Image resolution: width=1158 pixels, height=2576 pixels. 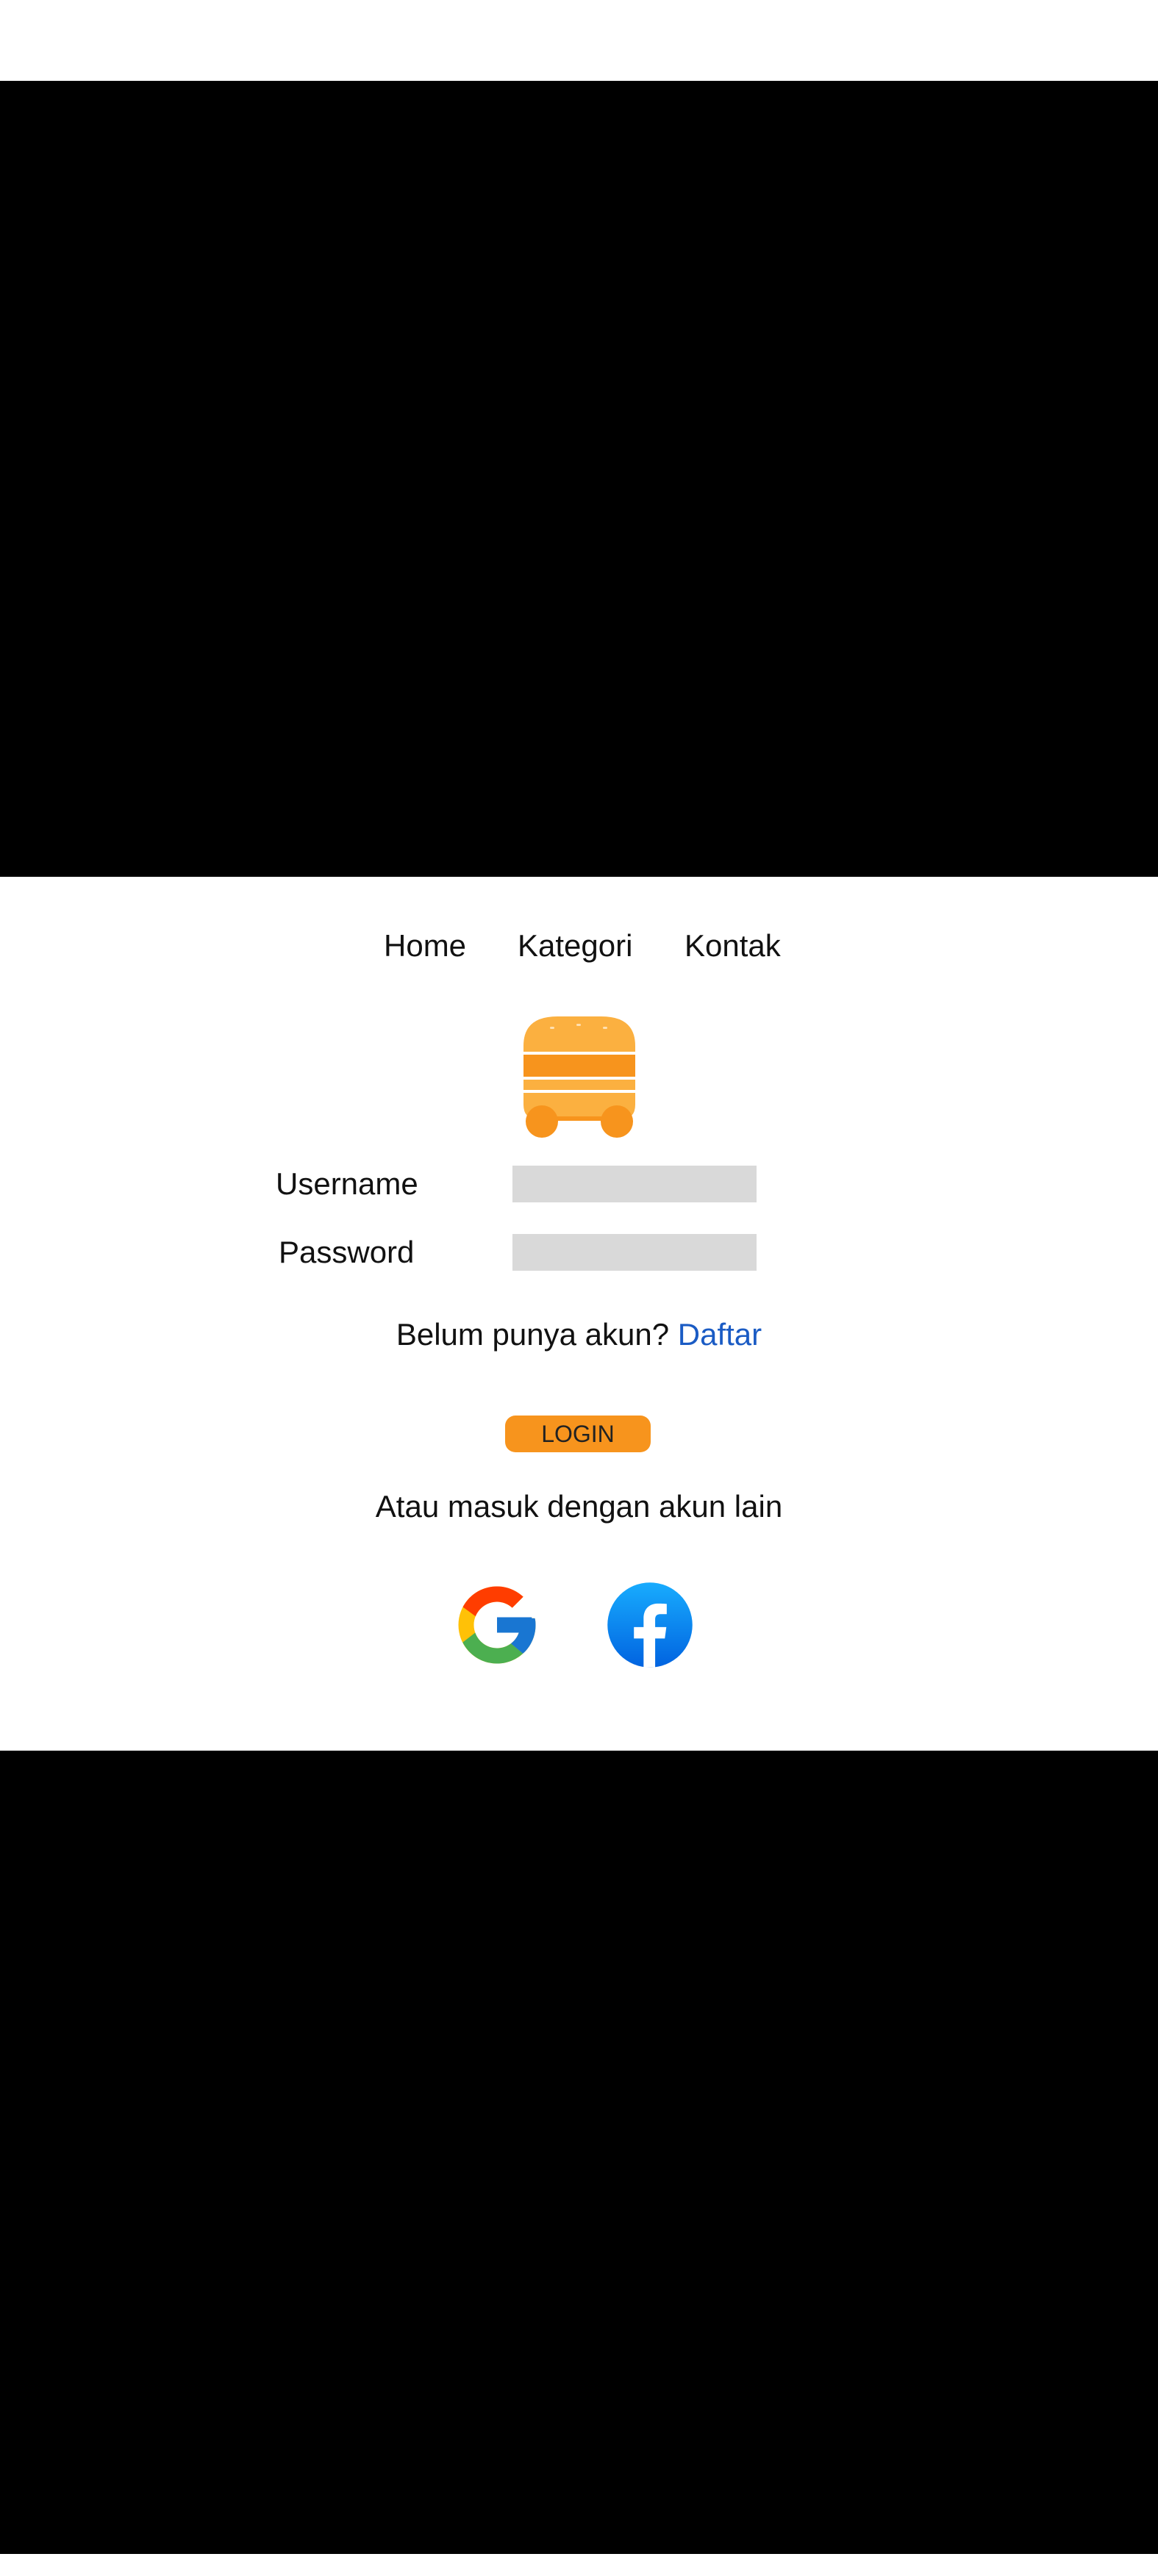 I want to click on google-icon, so click(x=497, y=1630).